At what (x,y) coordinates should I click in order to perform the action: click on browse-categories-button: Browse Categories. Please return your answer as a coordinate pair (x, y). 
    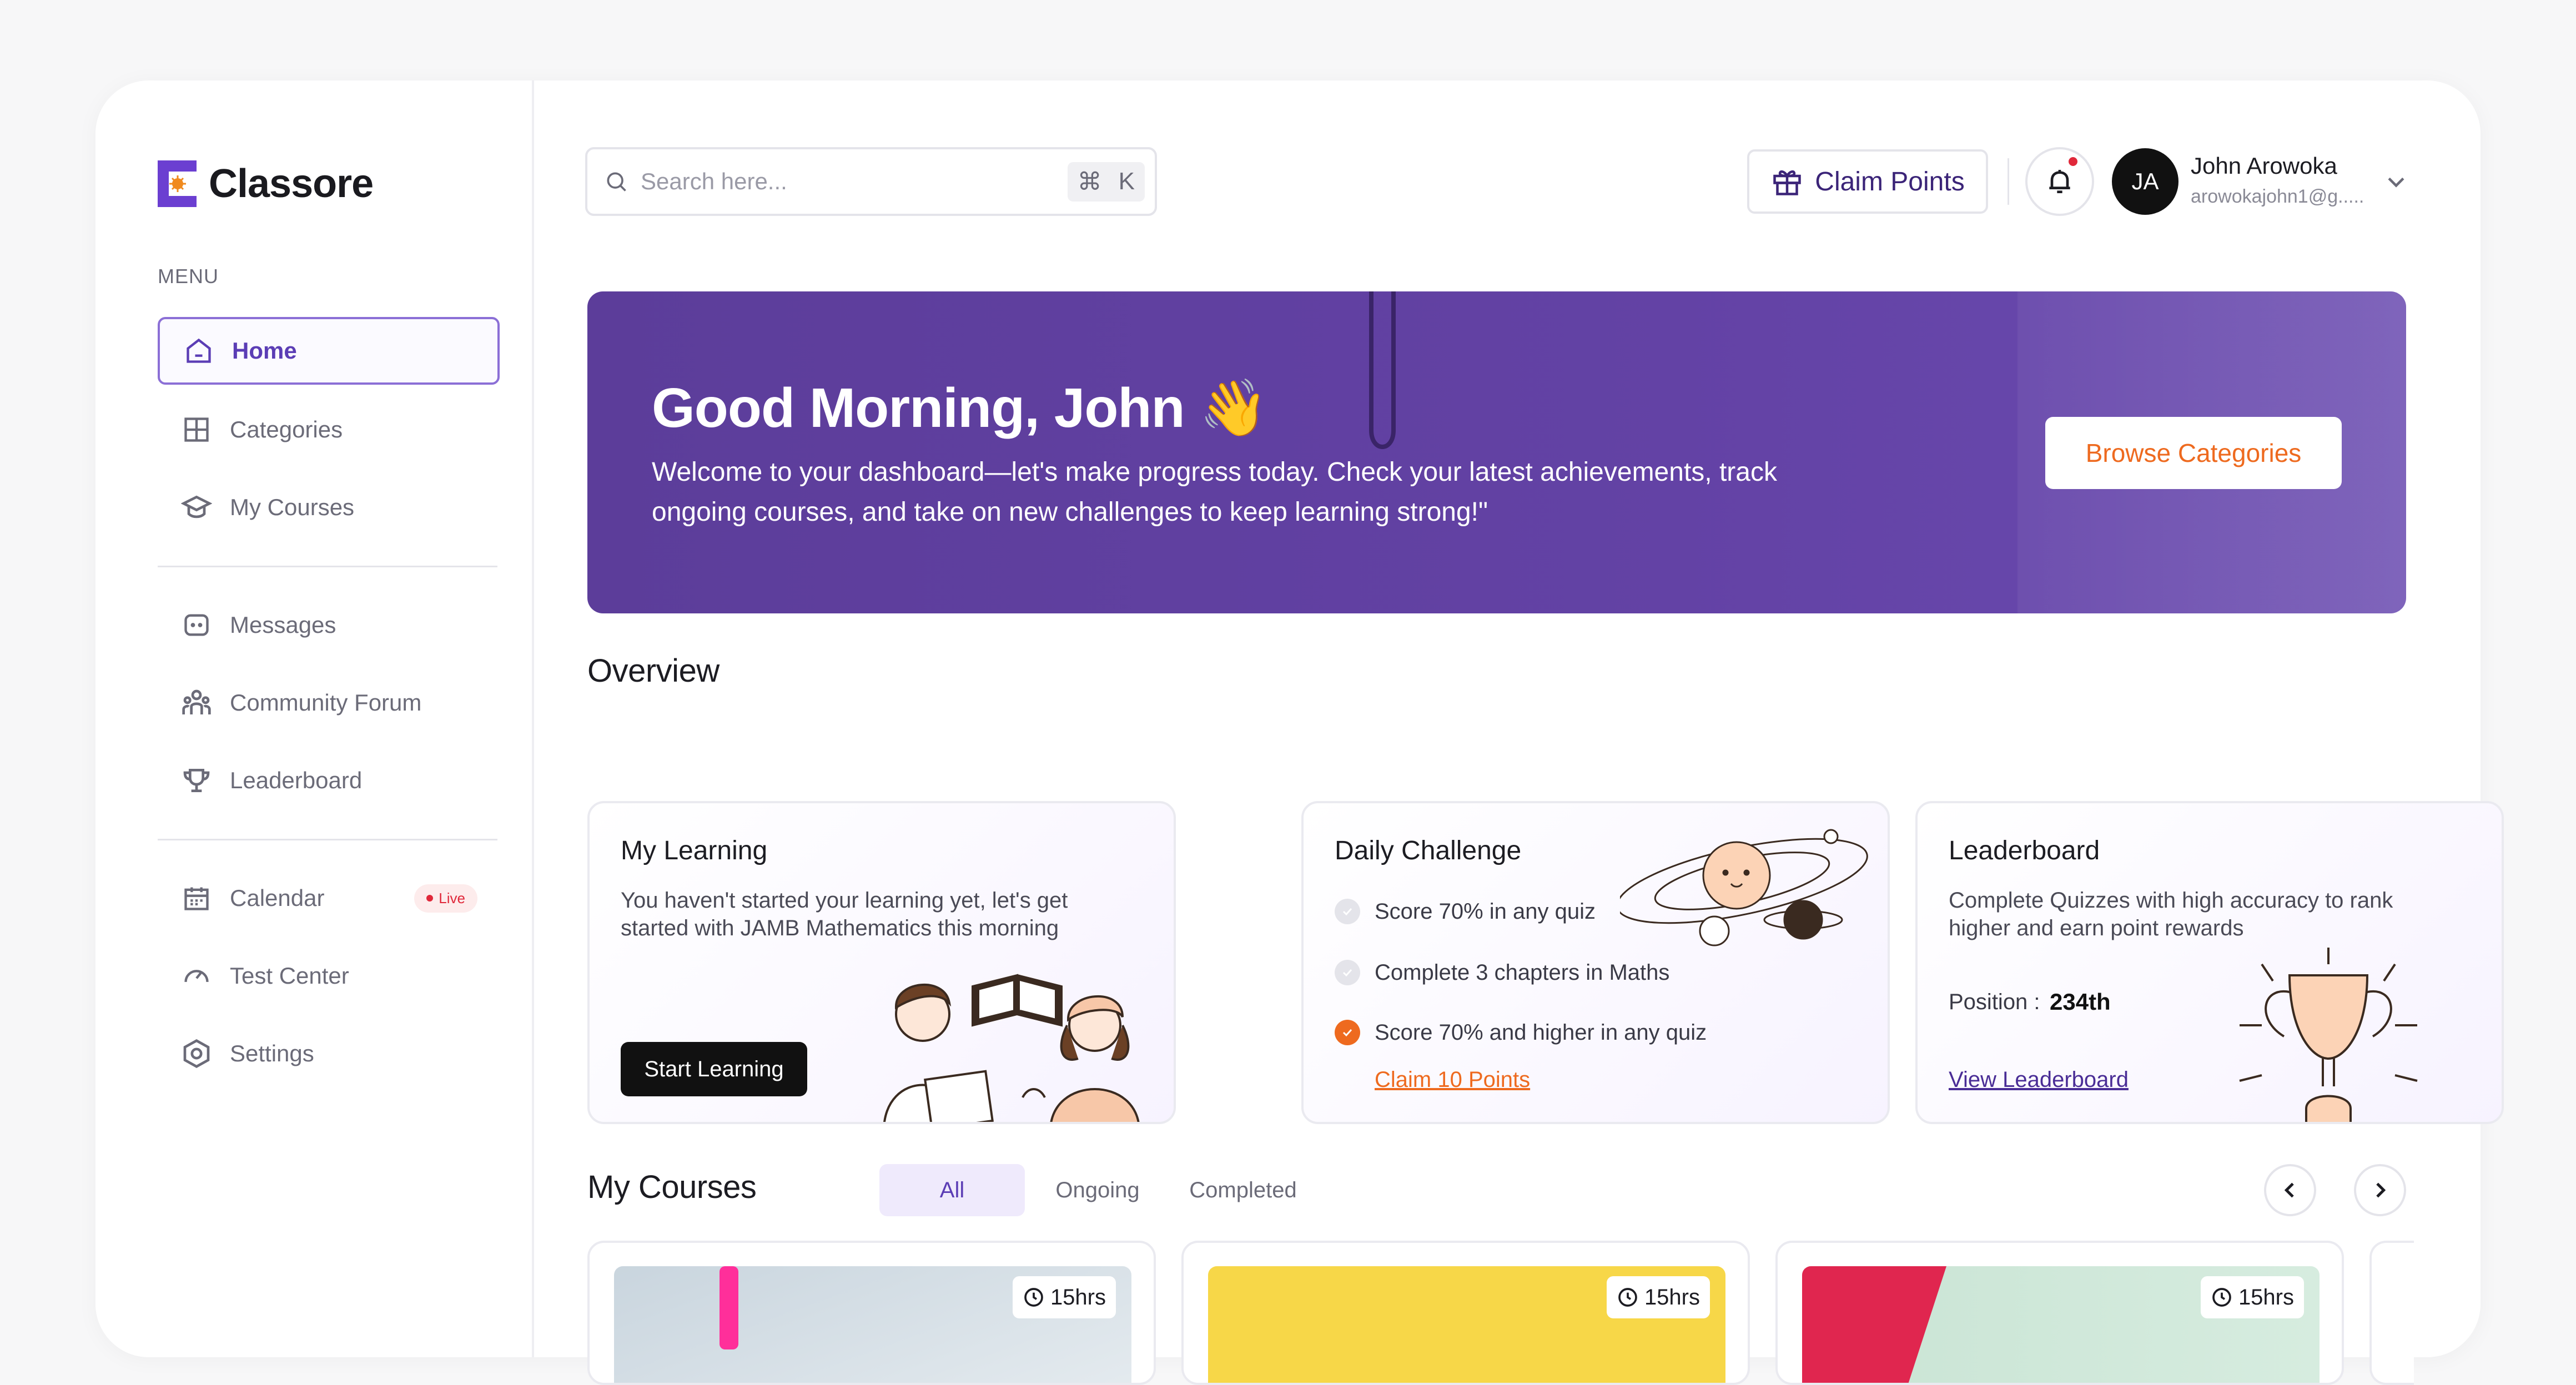
    Looking at the image, I should click on (2193, 453).